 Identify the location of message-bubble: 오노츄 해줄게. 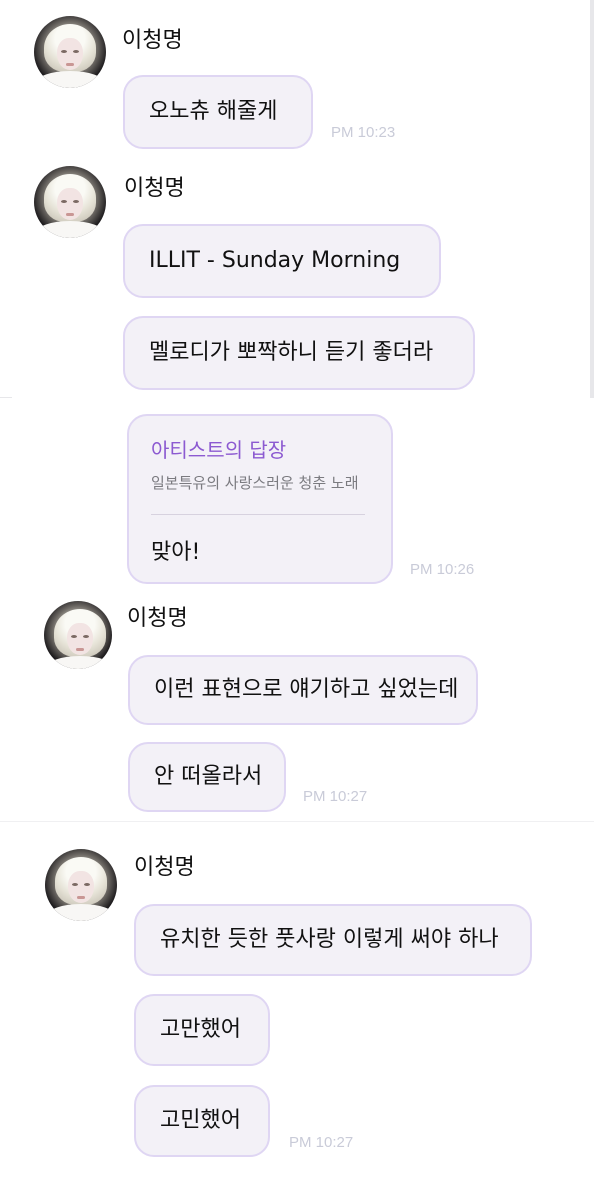
(218, 112).